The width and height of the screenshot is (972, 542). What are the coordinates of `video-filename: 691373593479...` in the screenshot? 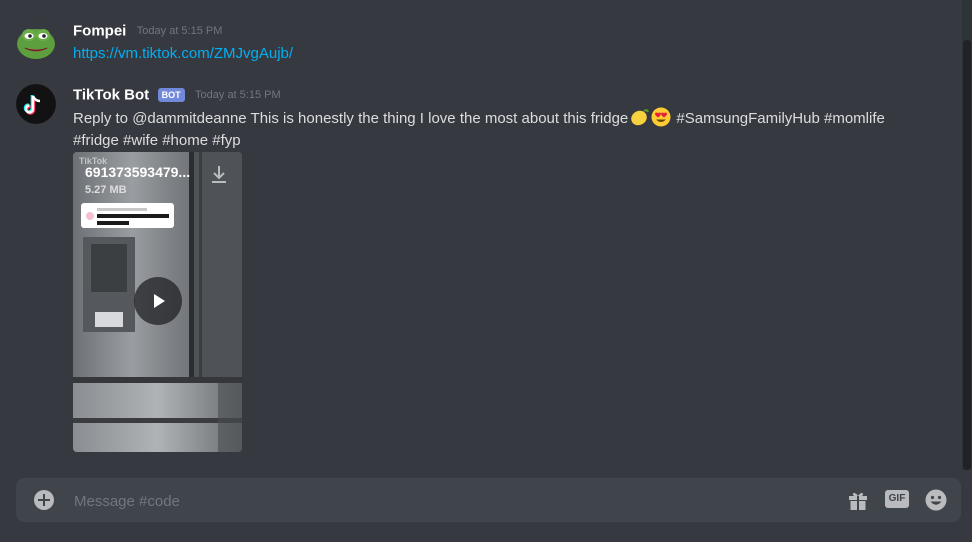 It's located at (144, 172).